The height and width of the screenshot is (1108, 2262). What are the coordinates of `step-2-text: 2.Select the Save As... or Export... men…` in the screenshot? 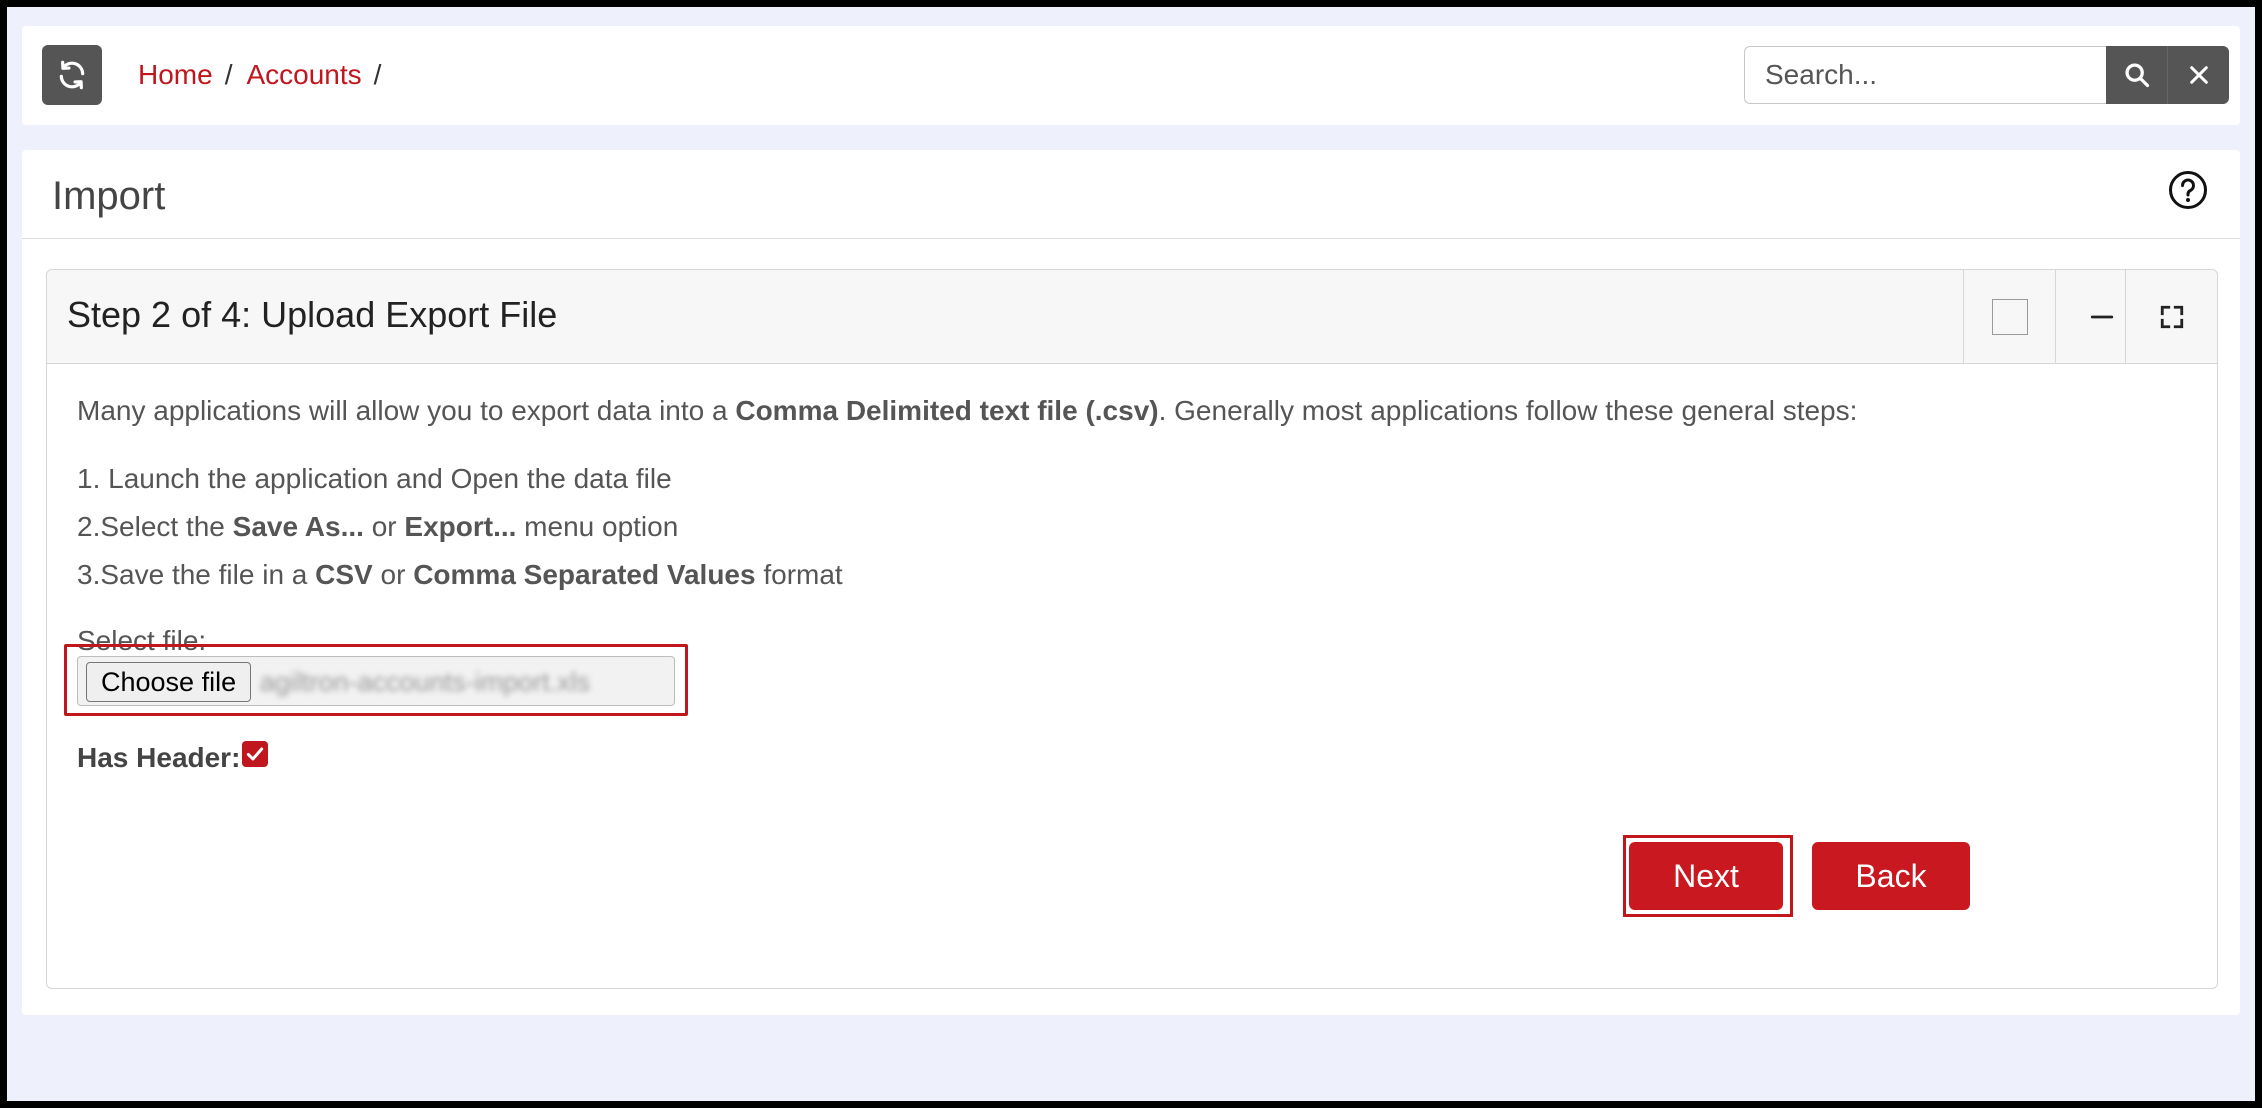 It's located at (377, 527).